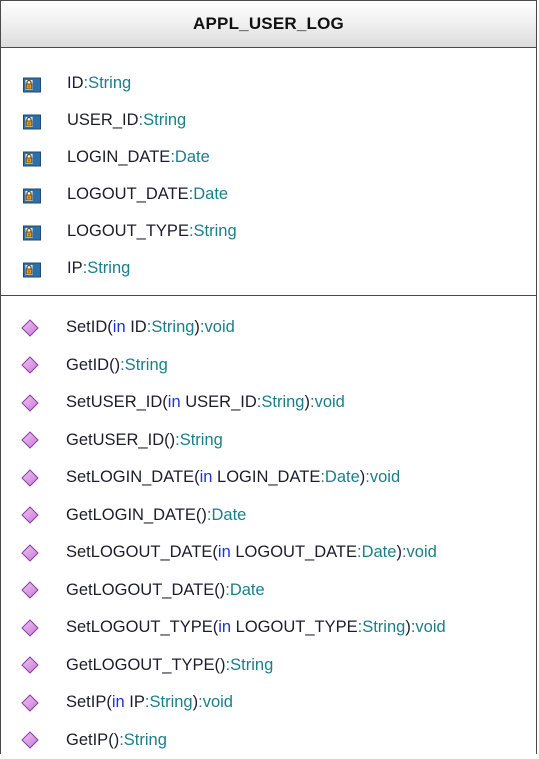  I want to click on param-name: IP, so click(137, 702).